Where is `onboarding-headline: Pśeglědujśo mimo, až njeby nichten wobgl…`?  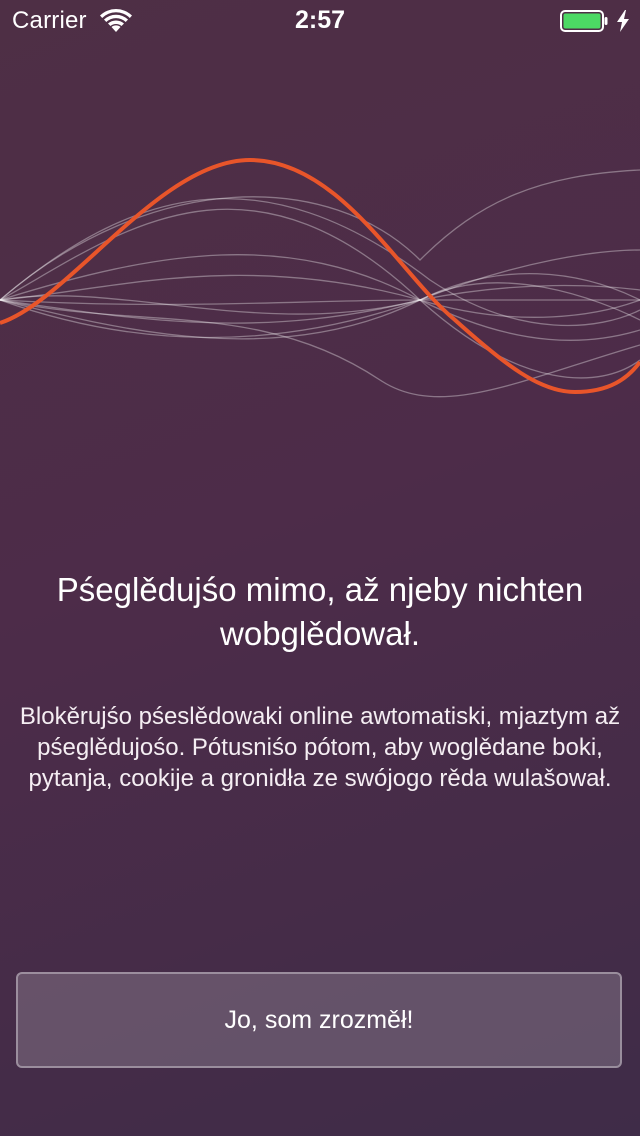
onboarding-headline: Pśeglědujśo mimo, až njeby nichten wobgl… is located at coordinates (320, 611).